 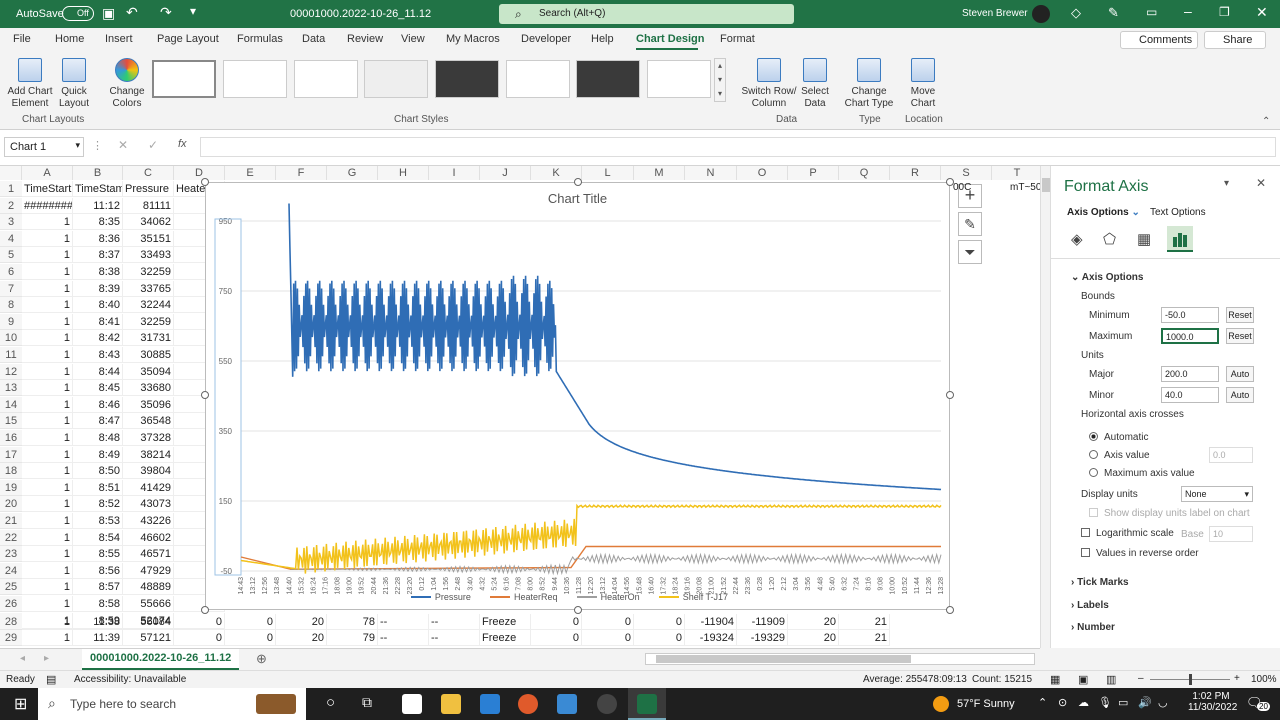 What do you see at coordinates (720, 80) in the screenshot?
I see `styles-scroll: ▴ ▾ ▾` at bounding box center [720, 80].